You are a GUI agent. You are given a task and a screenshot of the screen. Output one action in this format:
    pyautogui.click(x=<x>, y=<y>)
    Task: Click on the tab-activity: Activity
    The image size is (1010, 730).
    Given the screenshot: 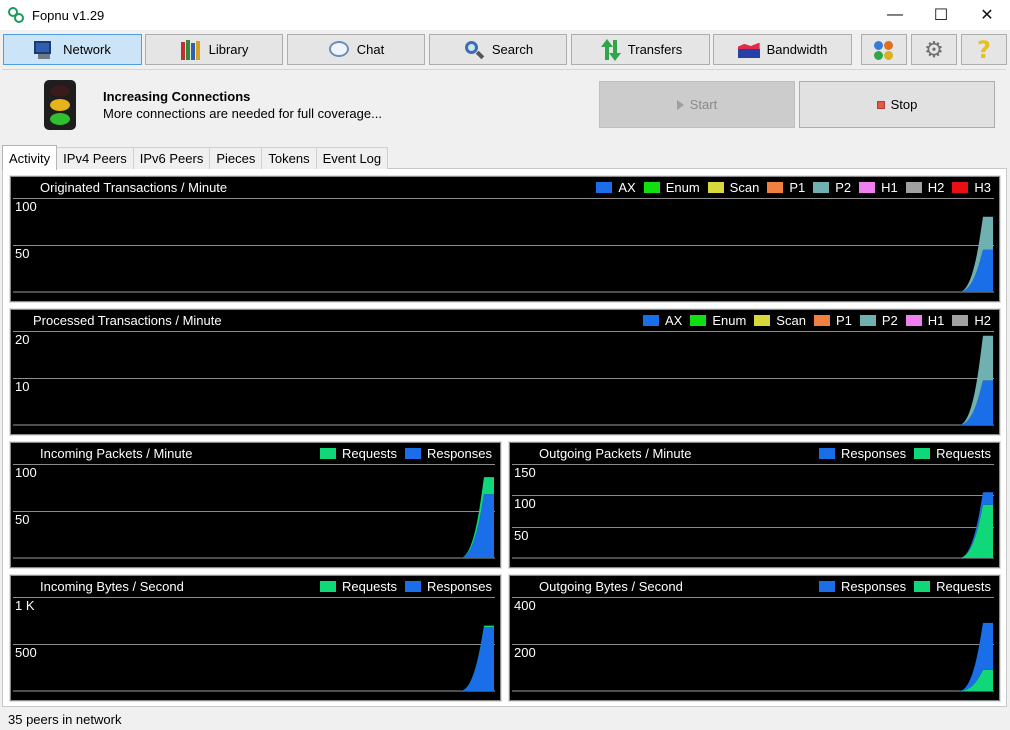 What is the action you would take?
    pyautogui.click(x=30, y=157)
    